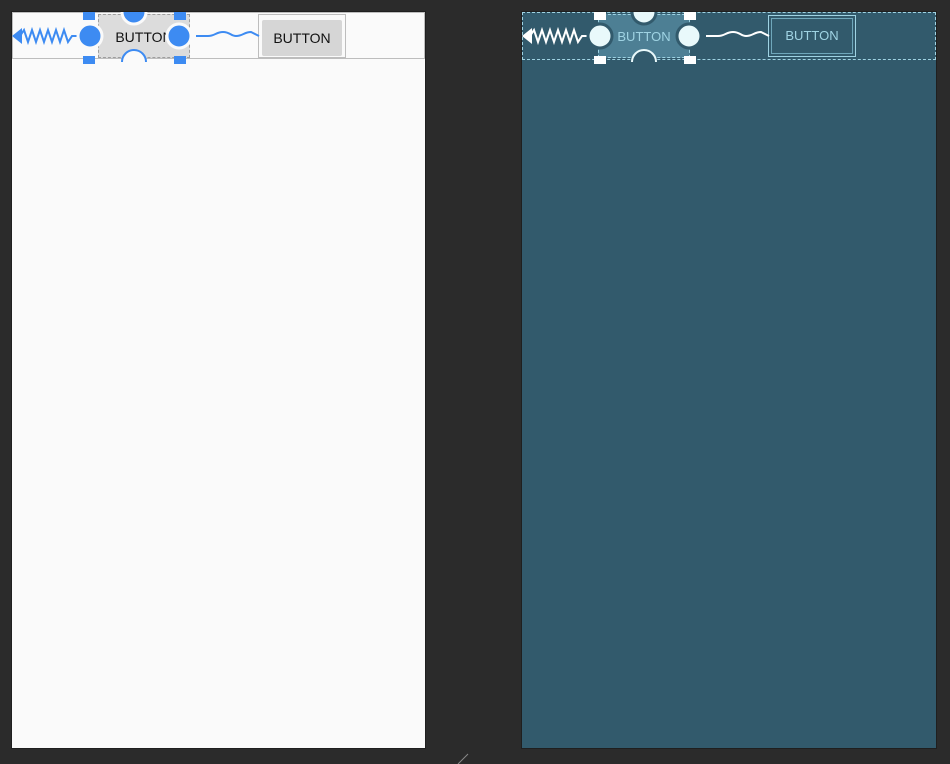  I want to click on blueprint-second-button-bounds: BUTTON, so click(812, 36).